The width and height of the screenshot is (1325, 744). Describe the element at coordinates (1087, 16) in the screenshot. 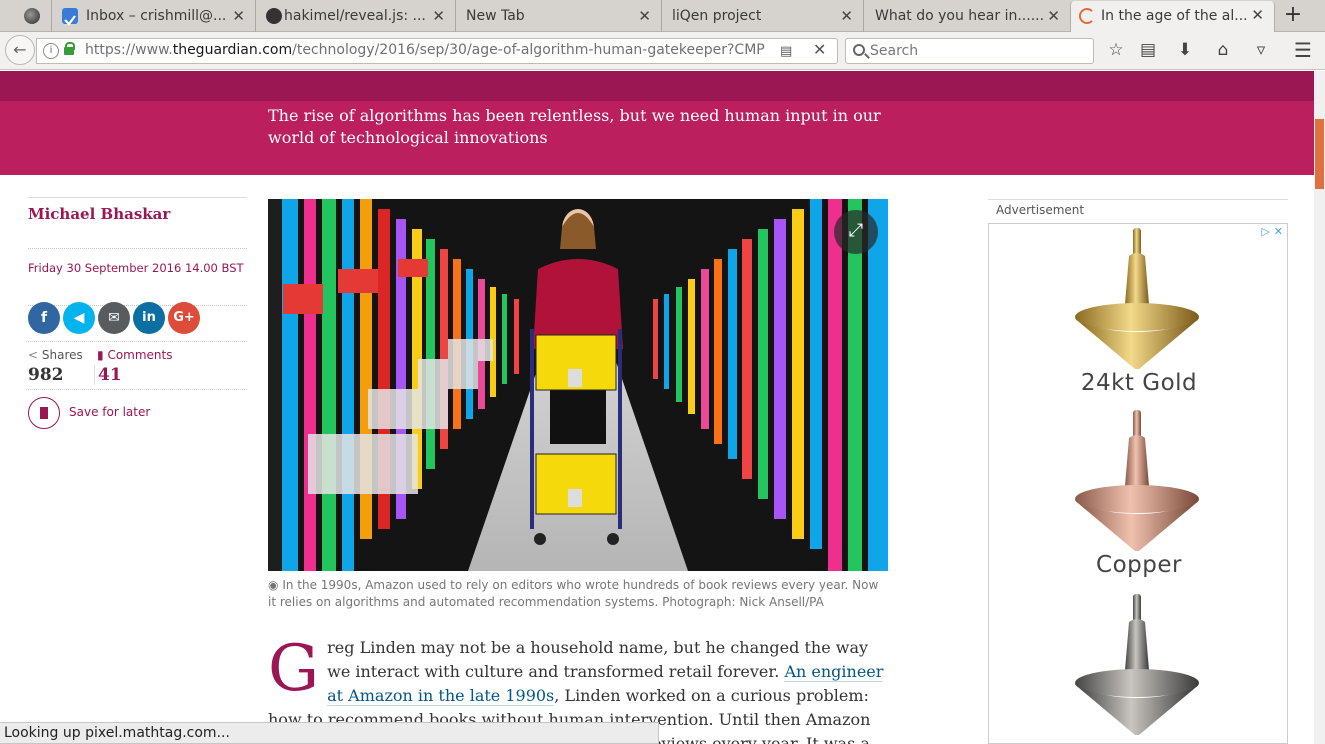

I see `loading-icon` at that location.